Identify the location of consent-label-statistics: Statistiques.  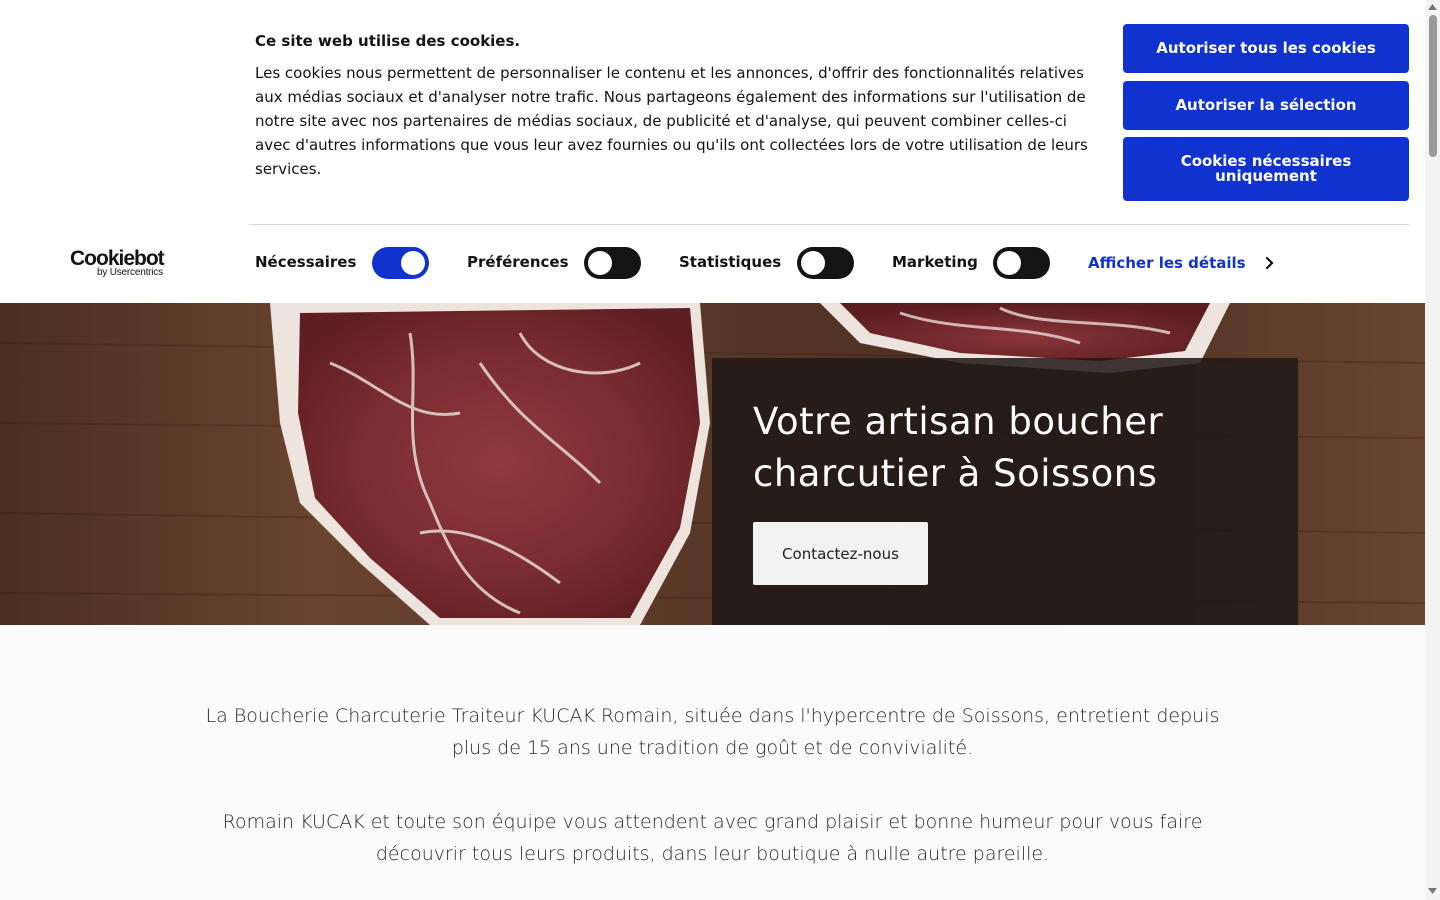
(730, 262).